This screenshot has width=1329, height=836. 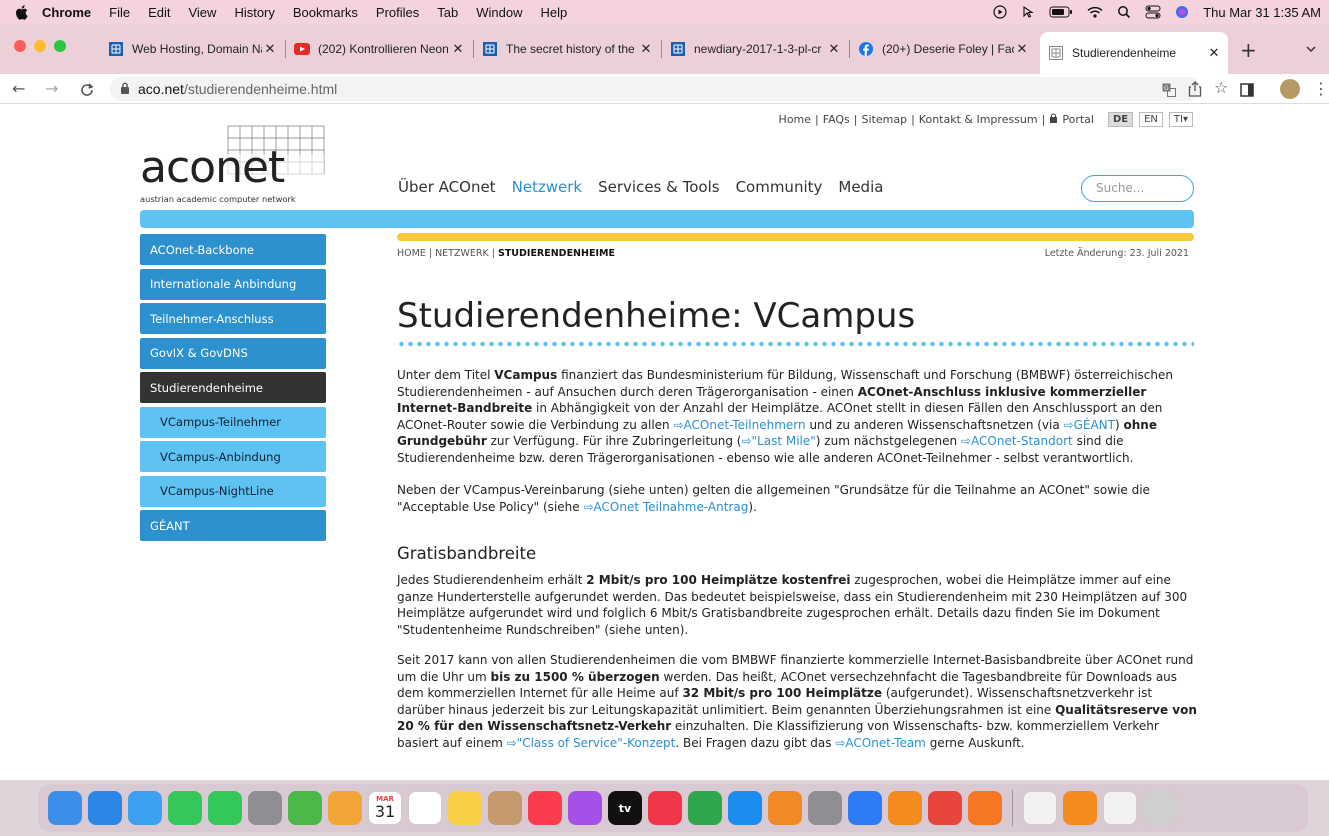 I want to click on vlc-icon, so click(x=905, y=808).